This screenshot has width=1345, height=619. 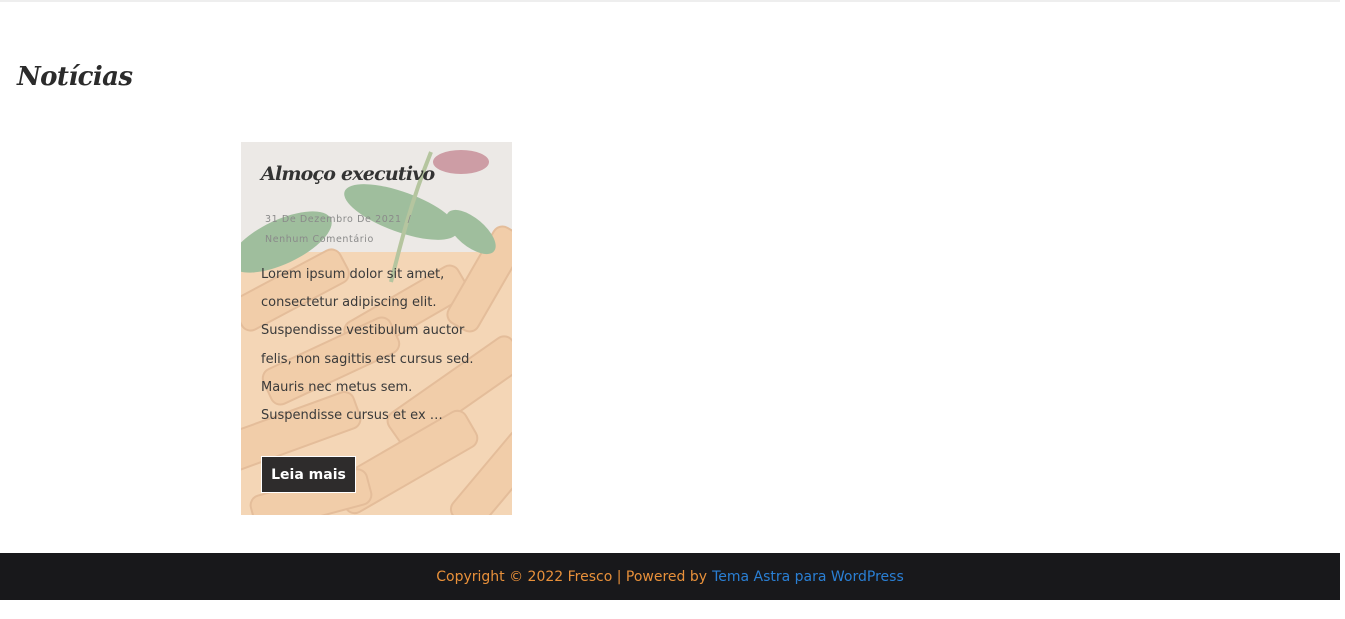 What do you see at coordinates (572, 576) in the screenshot?
I see `footer-copyright: Copyright © 2022 Fresco | Powered by` at bounding box center [572, 576].